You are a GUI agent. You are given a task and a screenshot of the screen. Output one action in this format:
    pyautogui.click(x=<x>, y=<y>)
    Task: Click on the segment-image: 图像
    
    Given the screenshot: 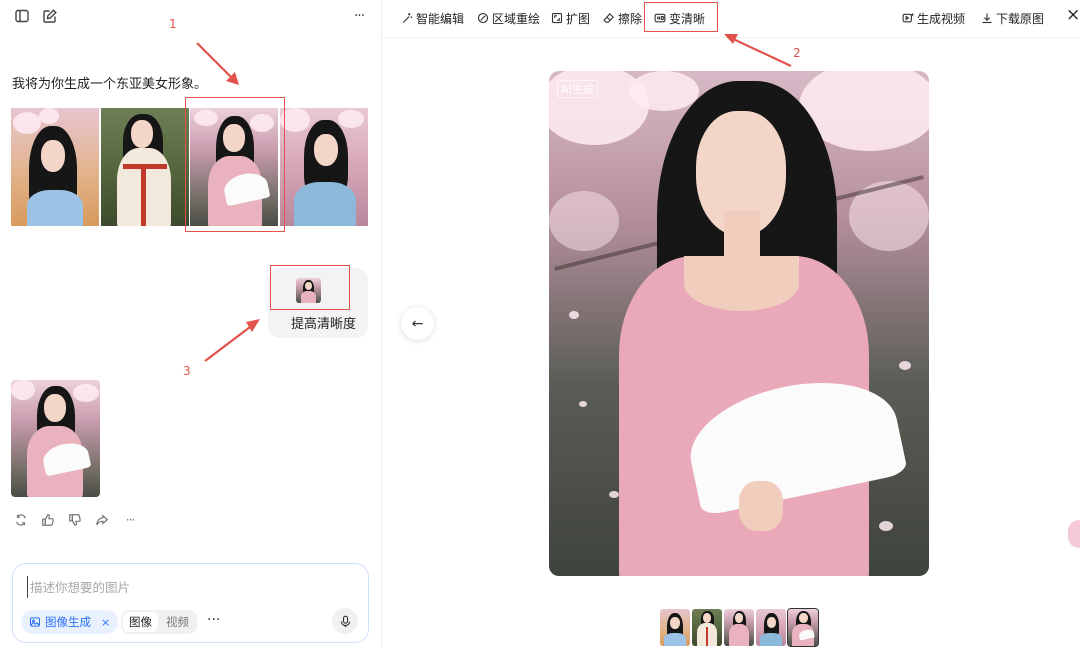 What is the action you would take?
    pyautogui.click(x=140, y=622)
    